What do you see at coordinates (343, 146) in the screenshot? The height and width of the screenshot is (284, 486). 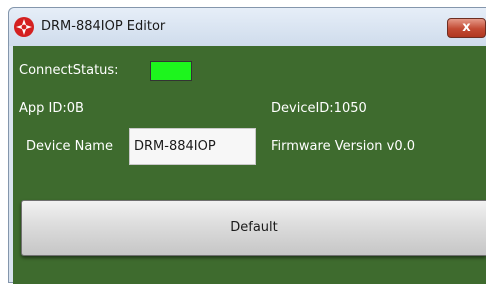 I see `firmware-version-text: Firmware Version v0.0` at bounding box center [343, 146].